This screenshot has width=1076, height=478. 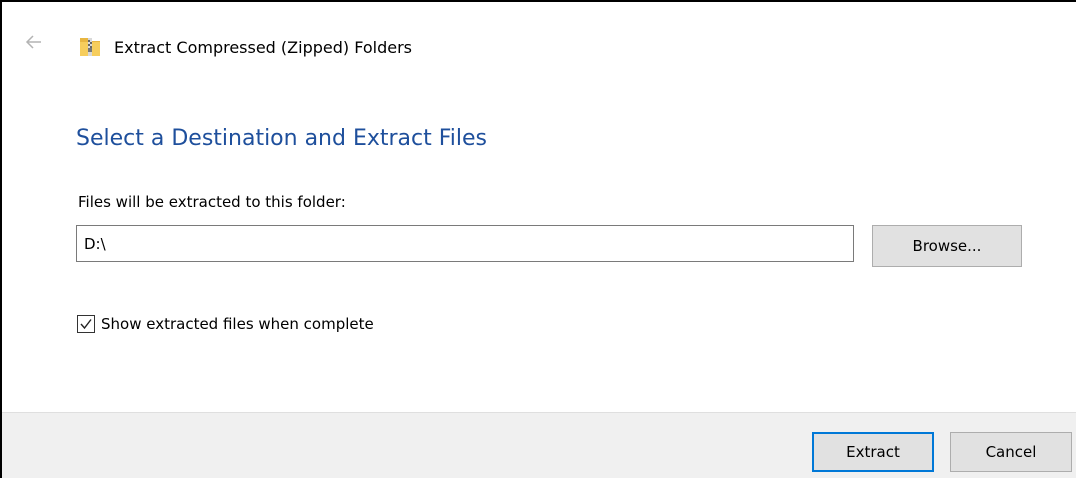 I want to click on show-files-label: Show extracted files when complete, so click(x=237, y=324).